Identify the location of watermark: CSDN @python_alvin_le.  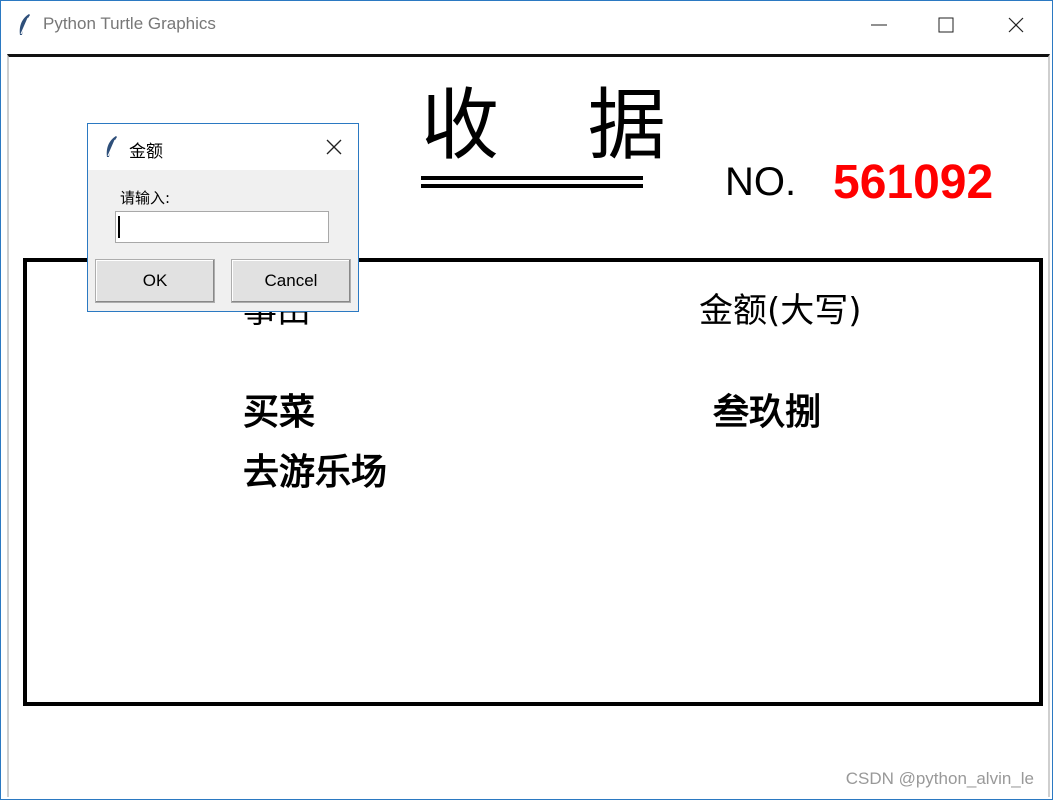
(939, 778).